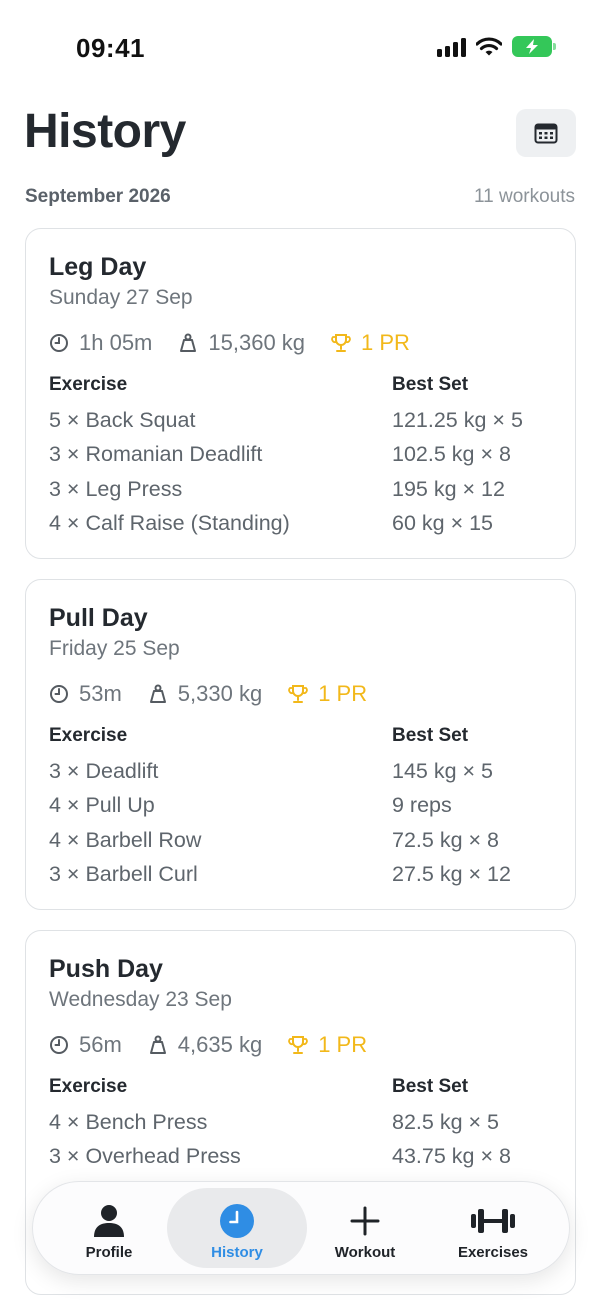 Image resolution: width=600 pixels, height=1305 pixels. What do you see at coordinates (489, 45) in the screenshot?
I see `wifi-icon` at bounding box center [489, 45].